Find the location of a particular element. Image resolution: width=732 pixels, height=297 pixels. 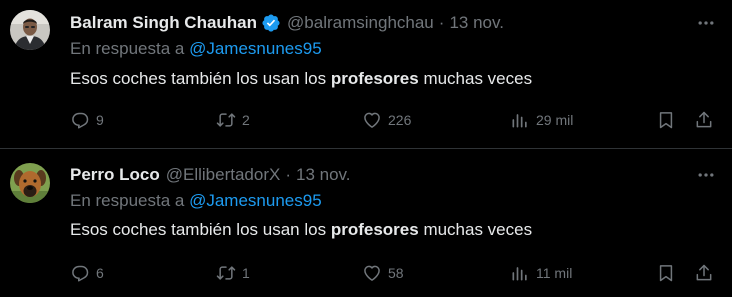

verified-badge-icon is located at coordinates (271, 23).